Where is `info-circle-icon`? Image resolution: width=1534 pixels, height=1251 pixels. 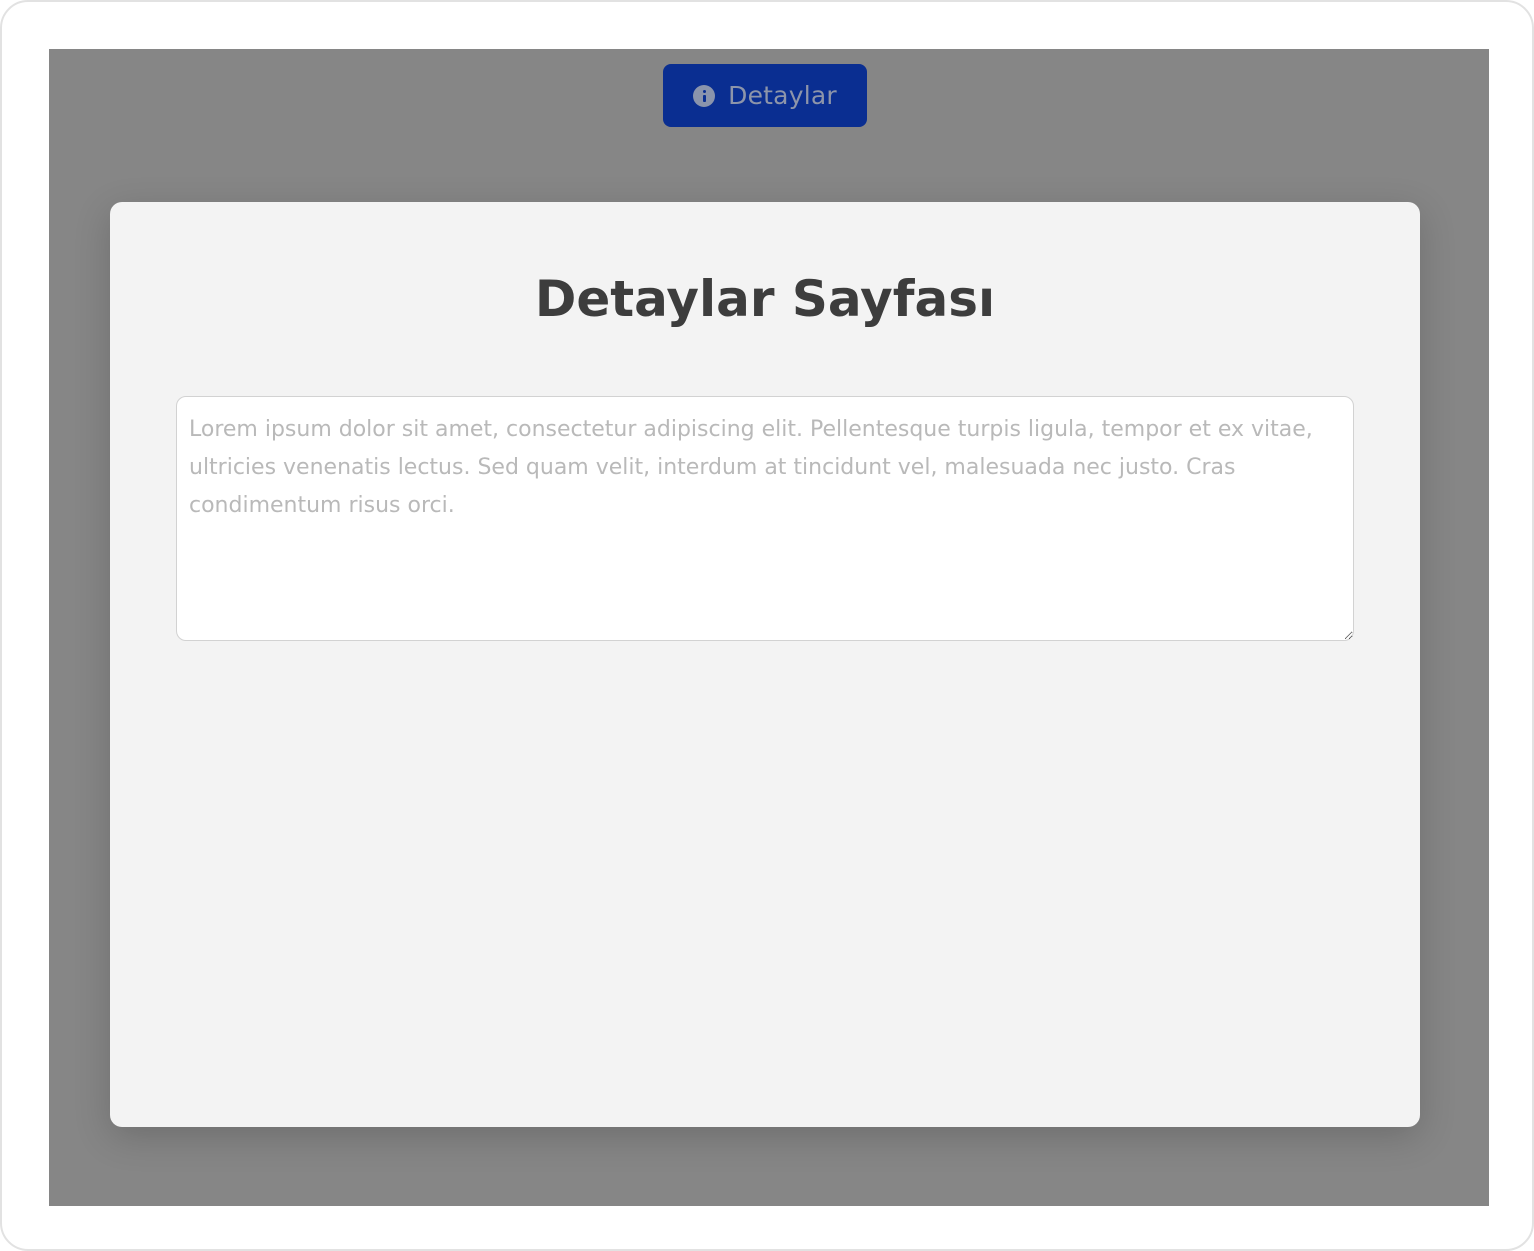
info-circle-icon is located at coordinates (704, 95).